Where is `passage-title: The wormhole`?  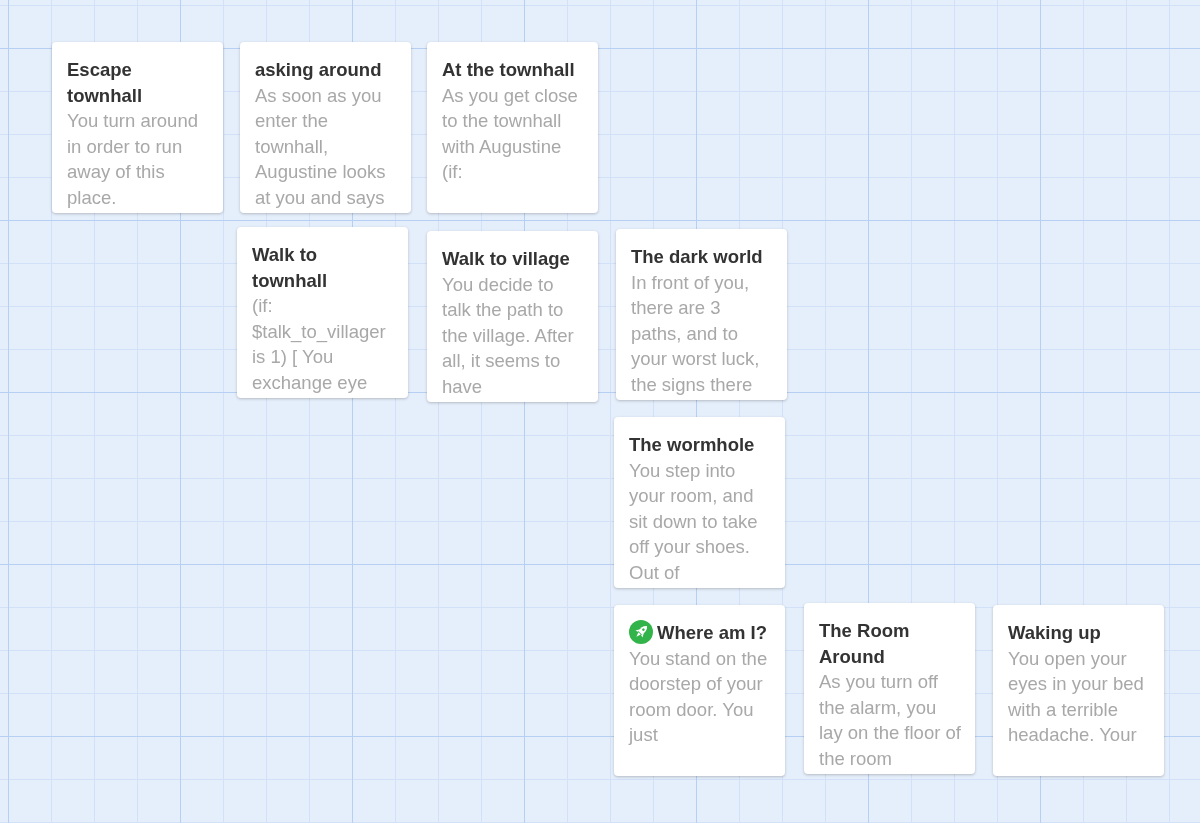
passage-title: The wormhole is located at coordinates (692, 444).